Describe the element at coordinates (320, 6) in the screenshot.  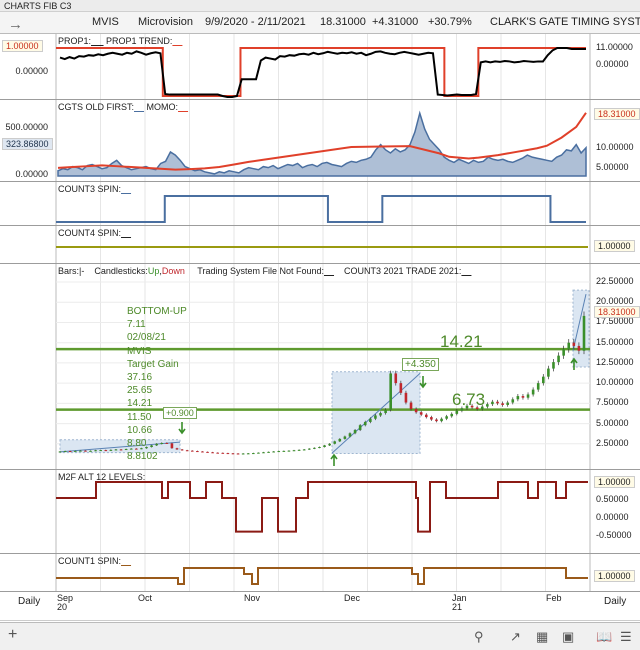
I see `window-title: CHARTS FIB C3` at that location.